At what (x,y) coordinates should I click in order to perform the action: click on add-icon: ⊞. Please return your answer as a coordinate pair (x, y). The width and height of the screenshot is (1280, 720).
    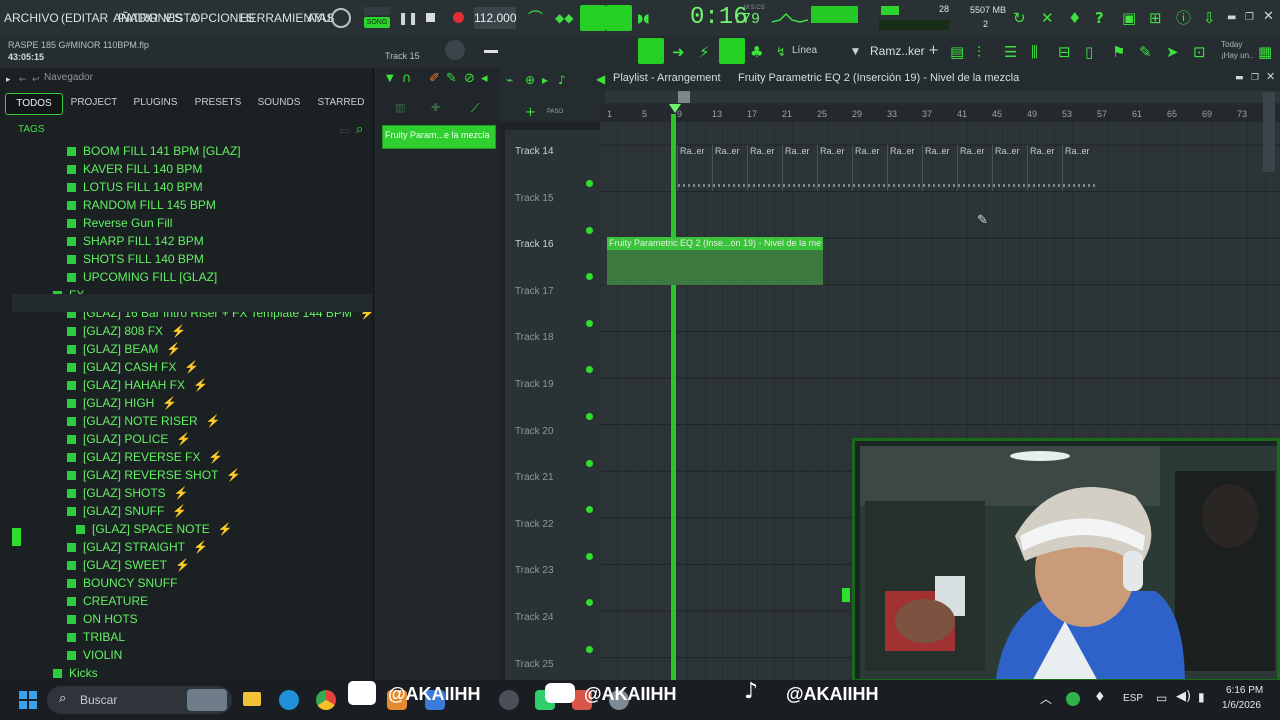
    Looking at the image, I should click on (1155, 18).